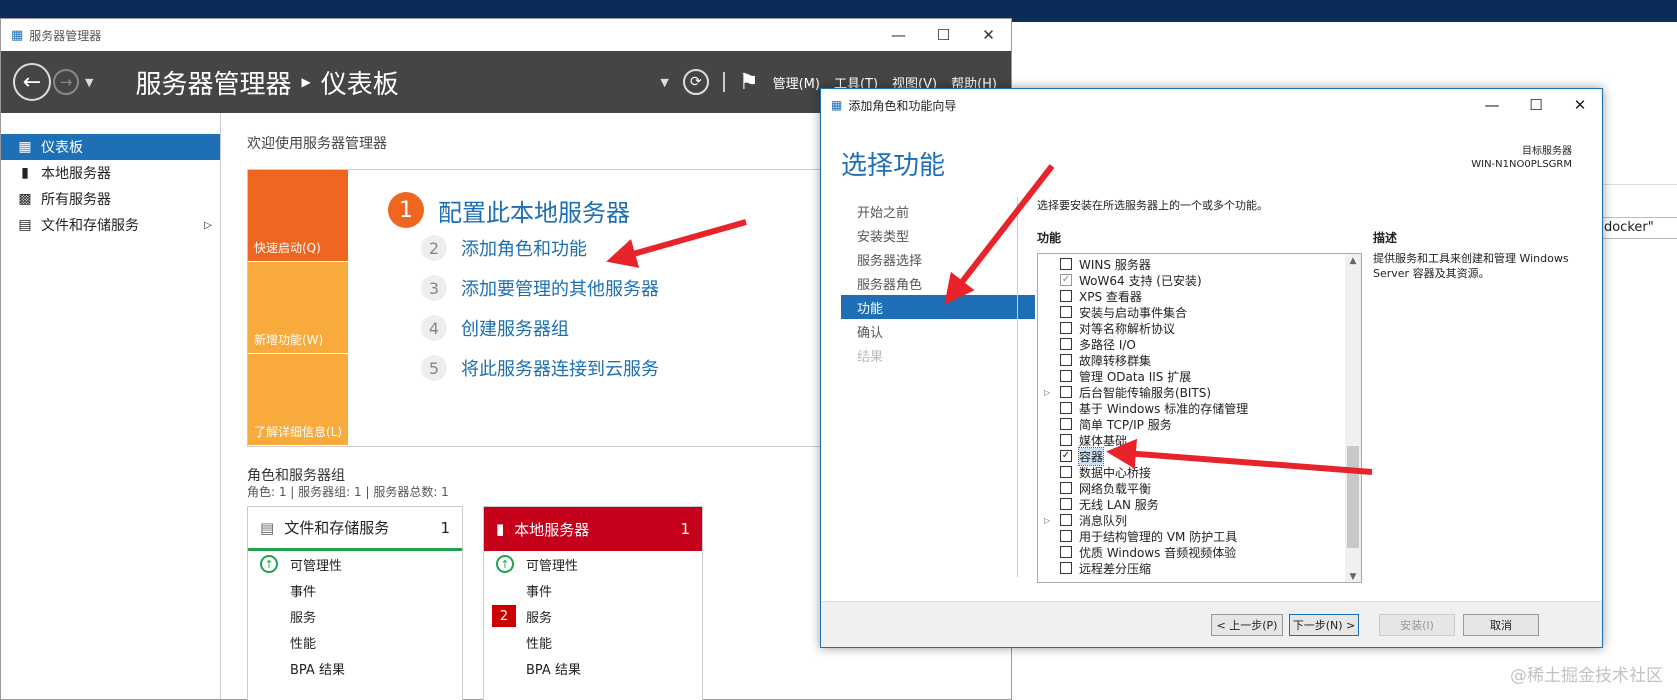 The height and width of the screenshot is (700, 1677). I want to click on tab-quick-start: 快速启动(Q), so click(298, 216).